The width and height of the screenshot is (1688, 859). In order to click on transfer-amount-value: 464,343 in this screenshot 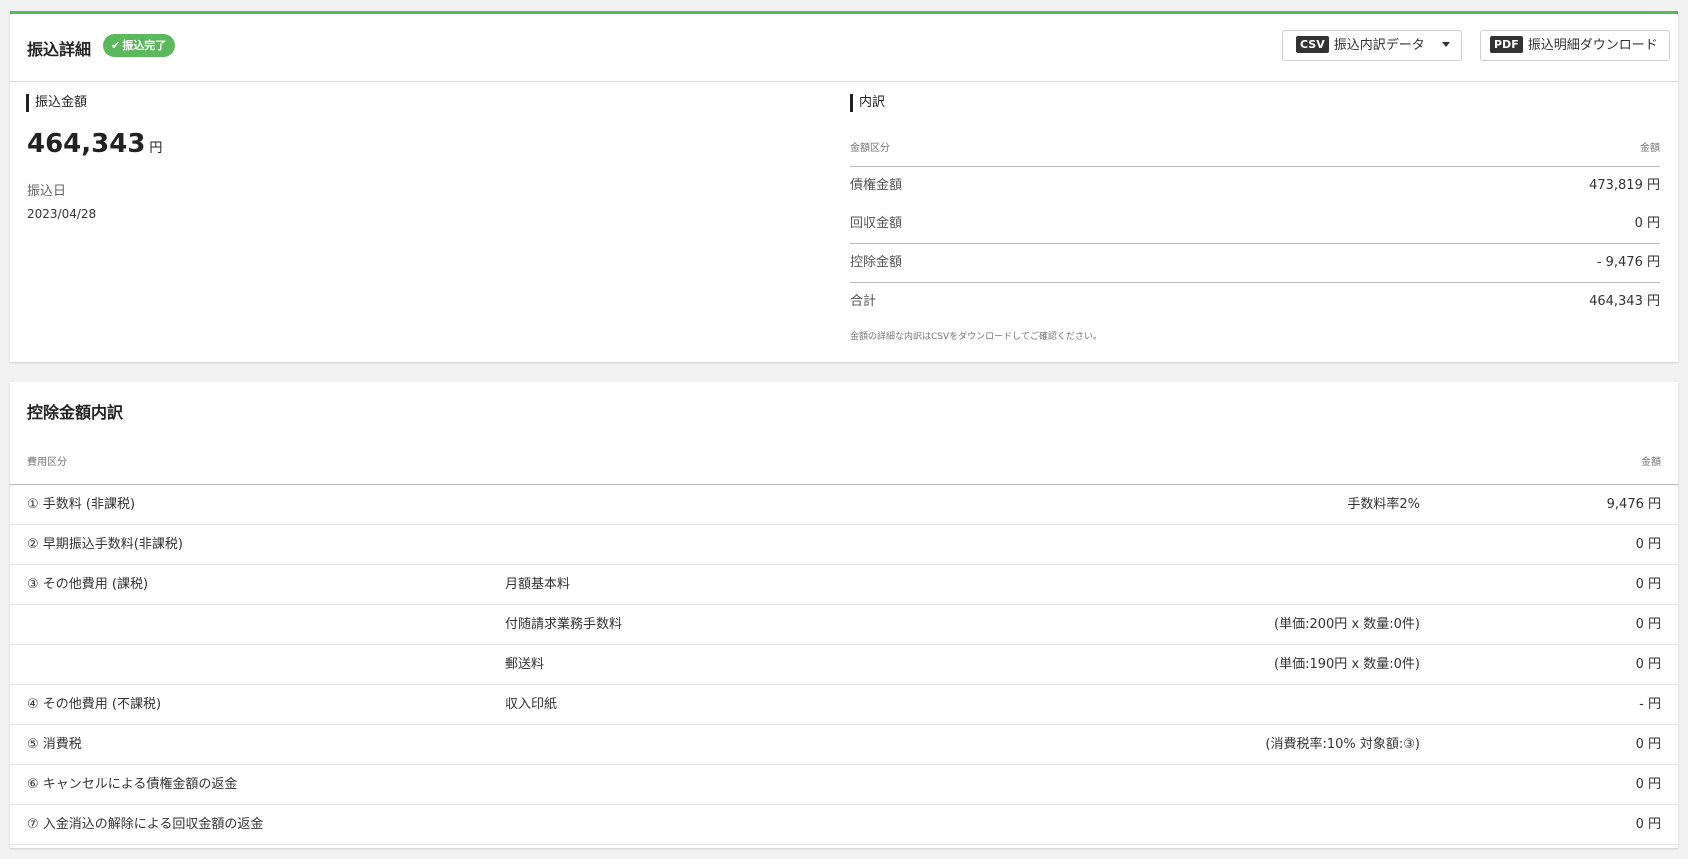, I will do `click(86, 144)`.